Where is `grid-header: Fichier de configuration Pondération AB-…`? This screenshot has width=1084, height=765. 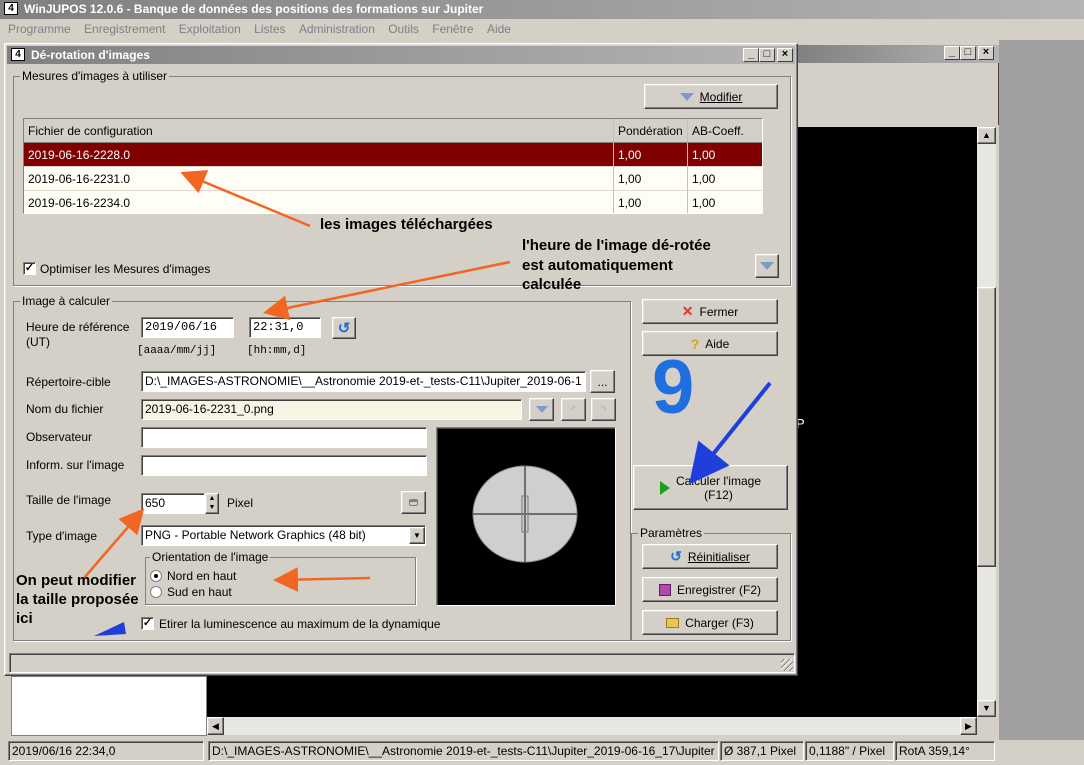
grid-header: Fichier de configuration Pondération AB-… is located at coordinates (393, 131).